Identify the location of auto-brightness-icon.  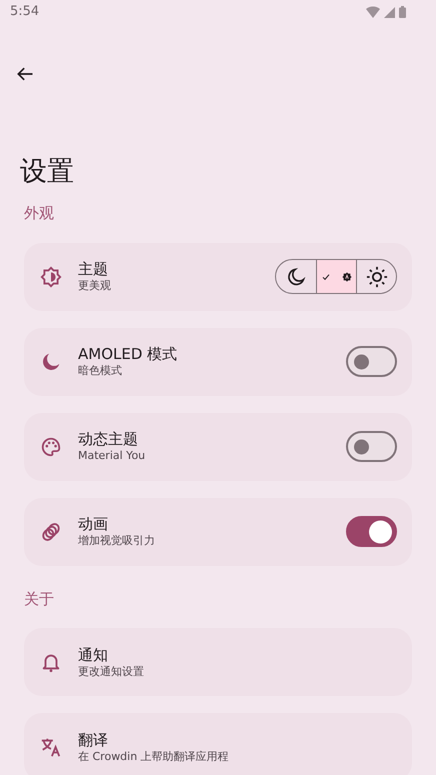
(347, 277).